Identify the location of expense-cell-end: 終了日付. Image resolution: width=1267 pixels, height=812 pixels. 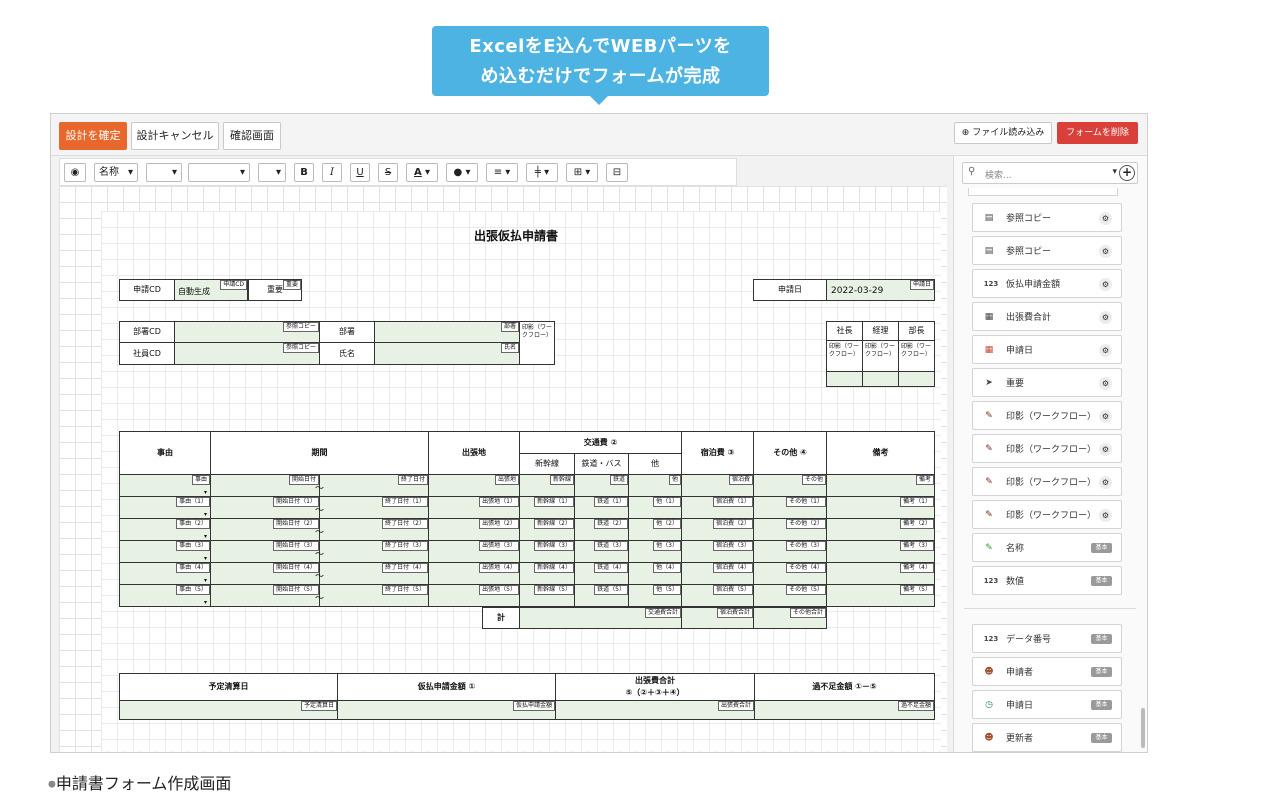
(374, 485).